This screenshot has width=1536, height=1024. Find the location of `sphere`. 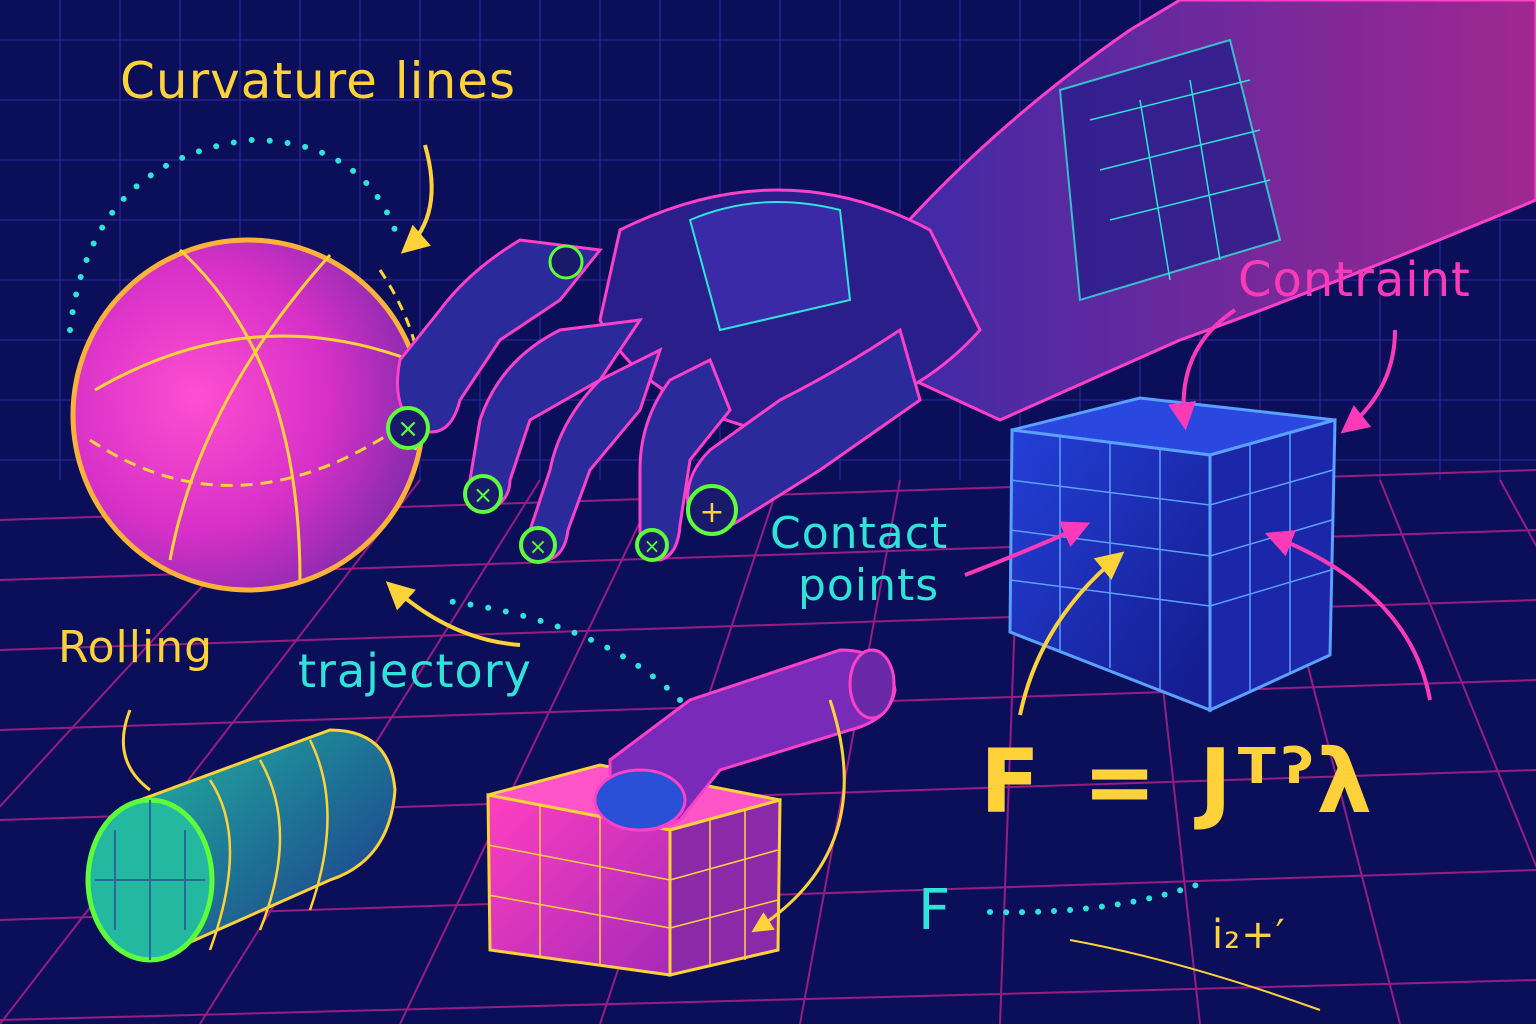

sphere is located at coordinates (248, 415).